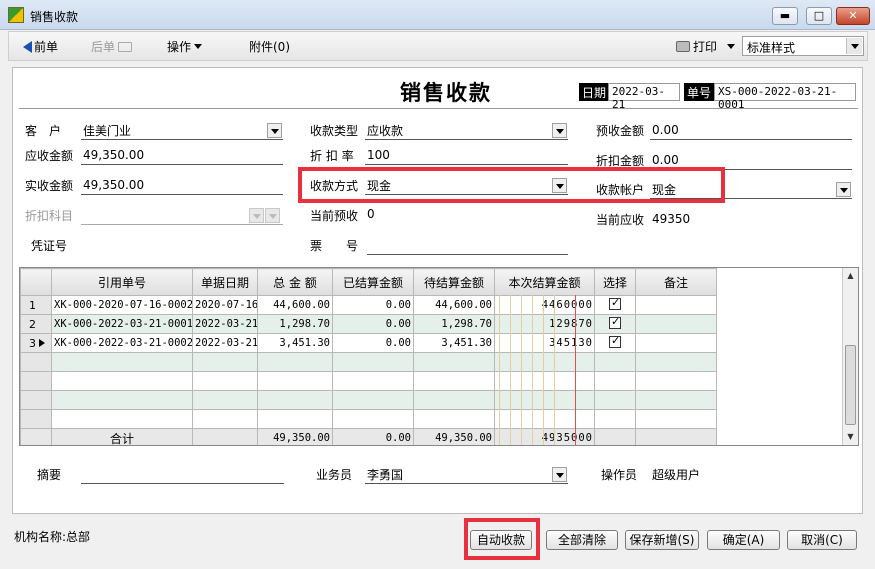 The image size is (875, 569). Describe the element at coordinates (122, 282) in the screenshot. I see `column-header: 引用单号` at that location.